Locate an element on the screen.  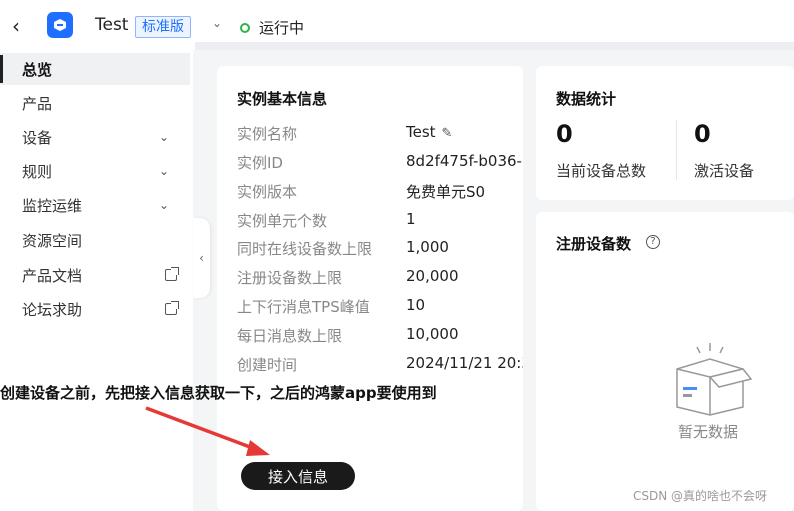
cube-icon is located at coordinates (60, 25).